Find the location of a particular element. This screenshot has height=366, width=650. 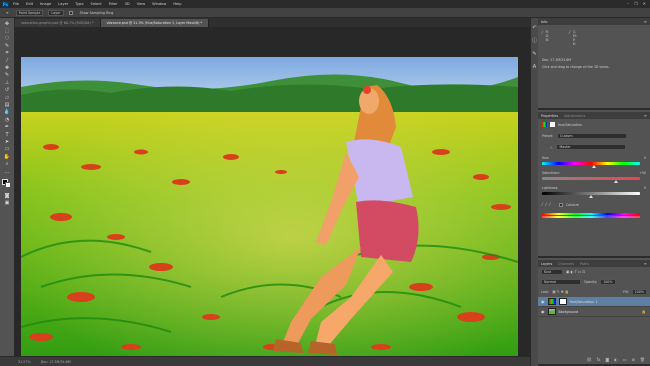

tab-channels: Channels is located at coordinates (566, 264).